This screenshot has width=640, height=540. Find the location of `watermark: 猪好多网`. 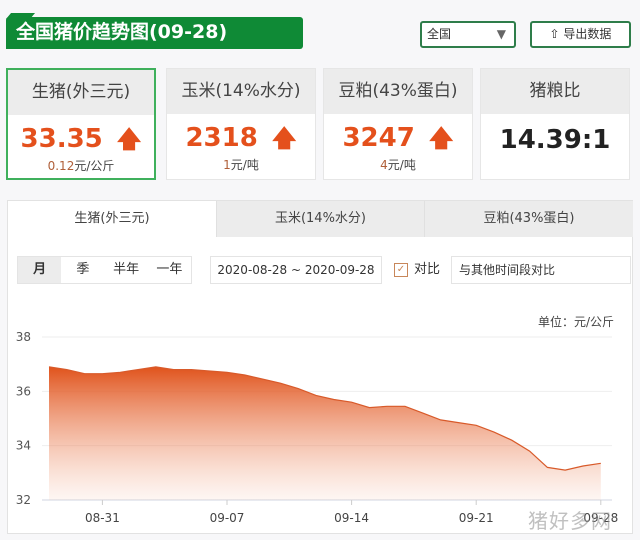

watermark: 猪好多网 is located at coordinates (570, 521).